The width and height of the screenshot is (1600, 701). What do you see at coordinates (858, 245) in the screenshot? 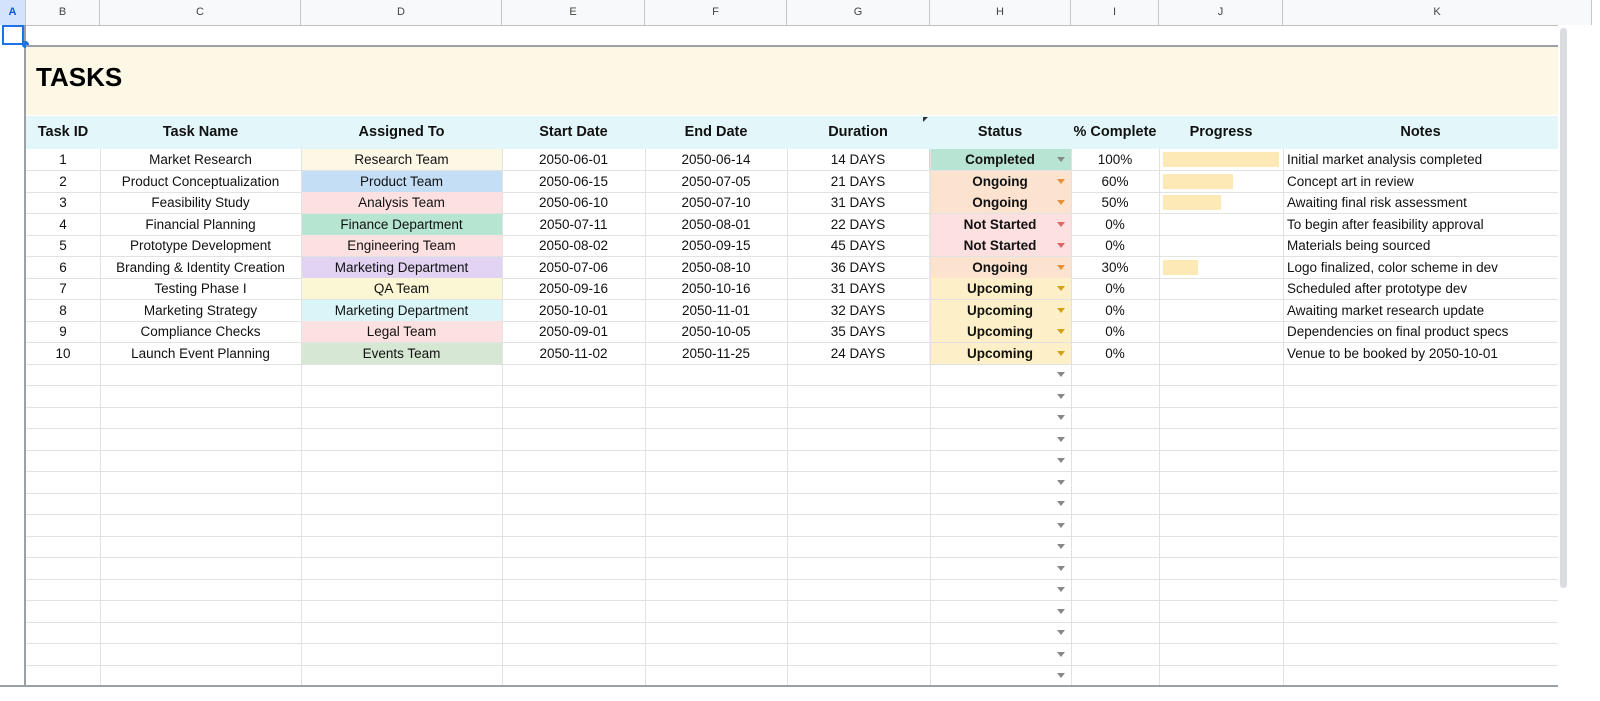
I see `duration-cell: 45 DAYS` at bounding box center [858, 245].